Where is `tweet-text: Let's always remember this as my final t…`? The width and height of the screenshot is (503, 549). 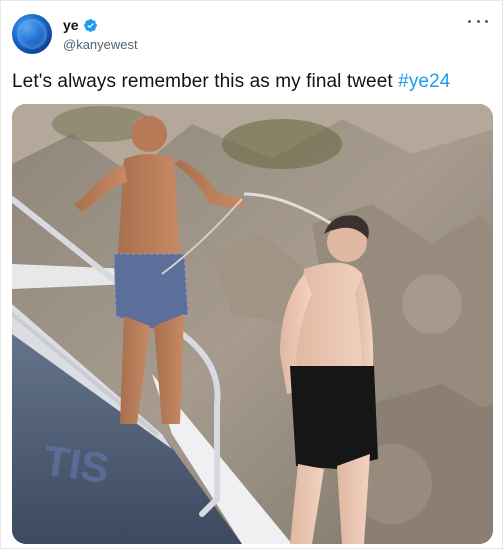 tweet-text: Let's always remember this as my final t… is located at coordinates (231, 82).